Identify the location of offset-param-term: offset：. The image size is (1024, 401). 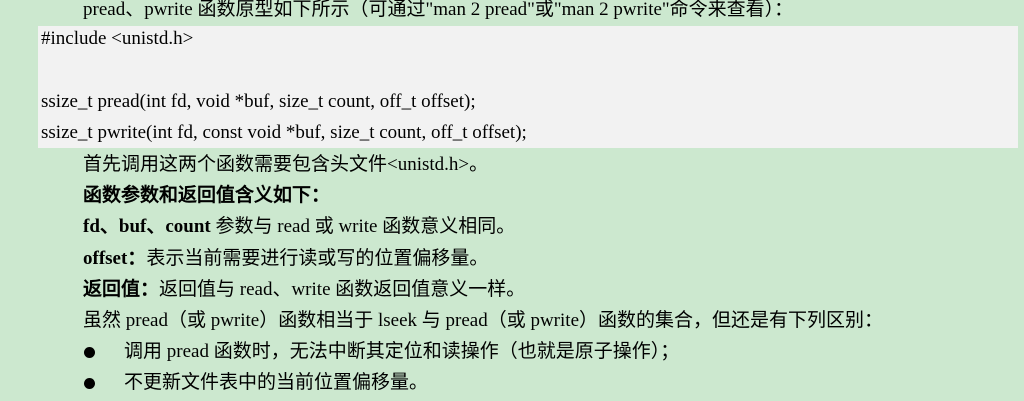
(115, 258).